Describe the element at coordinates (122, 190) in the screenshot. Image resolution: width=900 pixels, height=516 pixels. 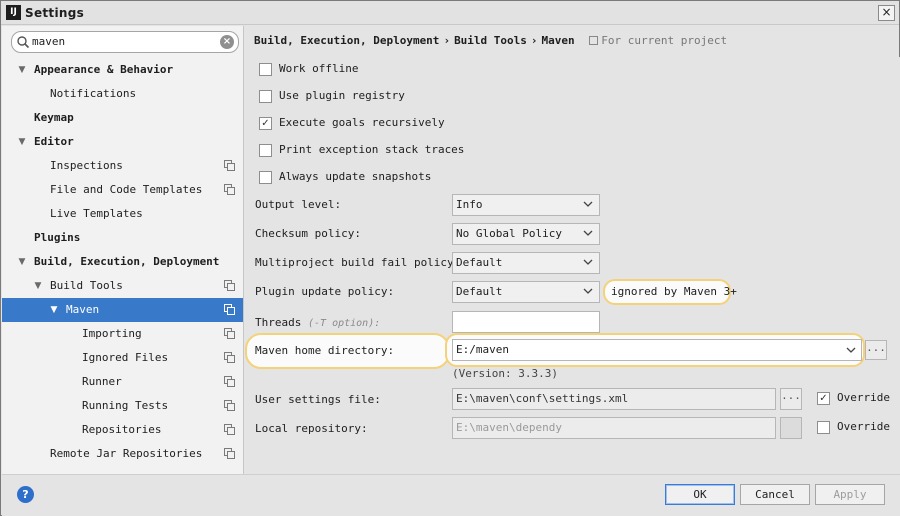
I see `tree-item: File and Code Templates` at that location.